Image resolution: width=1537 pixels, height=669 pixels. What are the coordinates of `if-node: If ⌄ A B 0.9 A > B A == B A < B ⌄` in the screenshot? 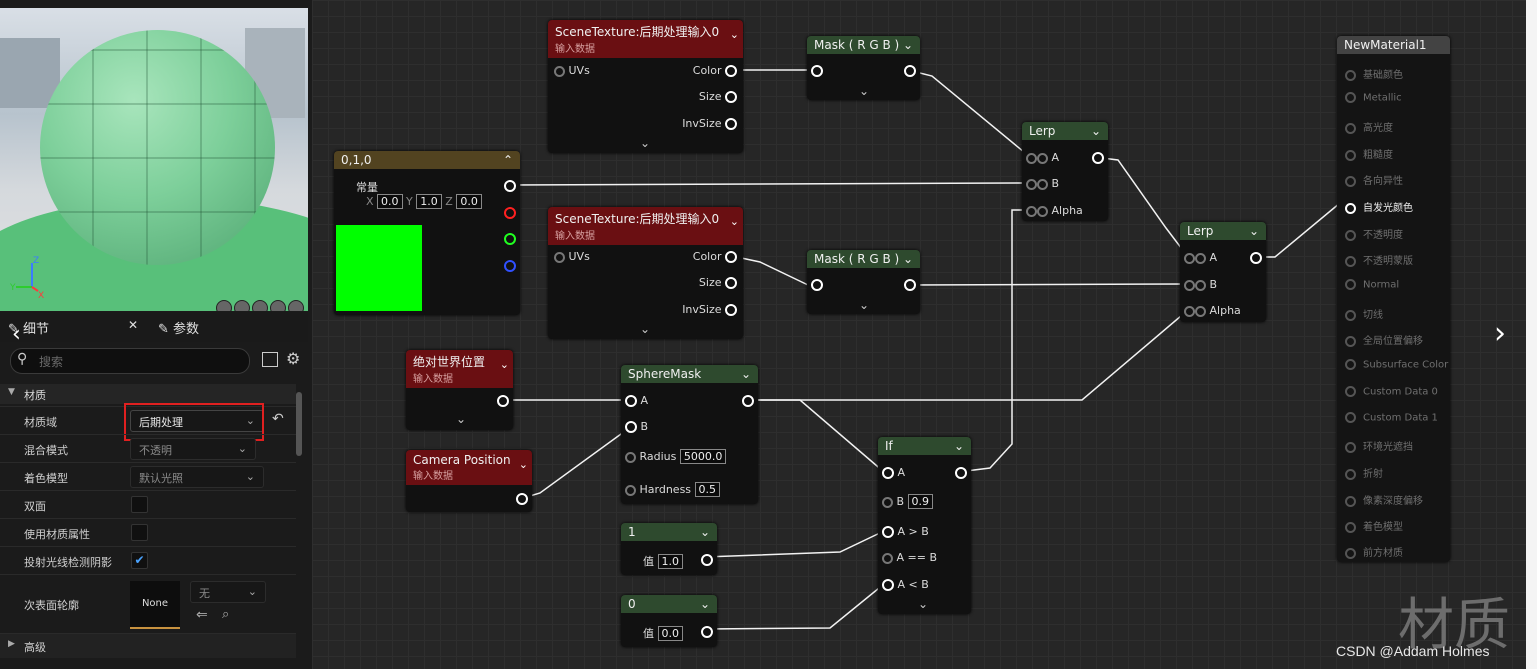 It's located at (924, 525).